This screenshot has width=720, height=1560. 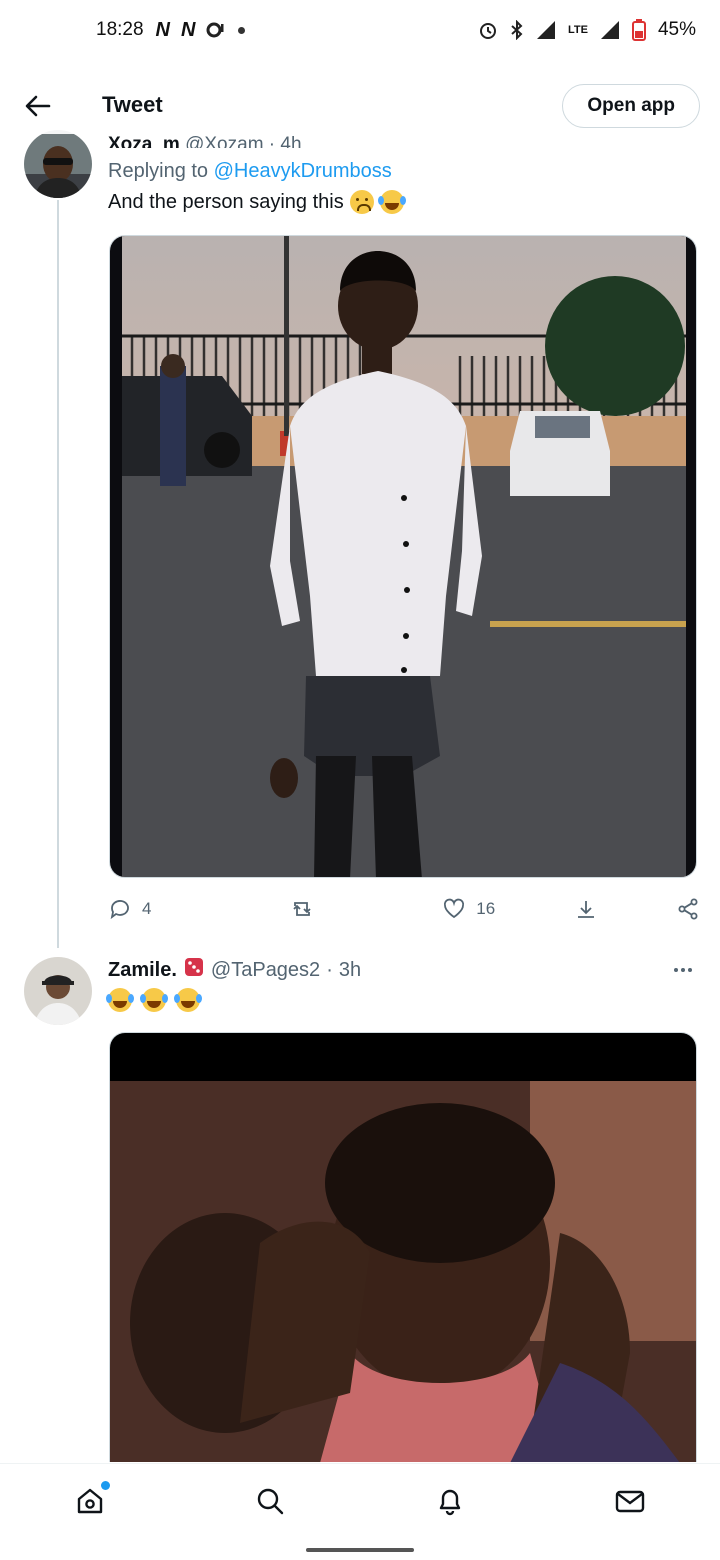 I want to click on reply-button: 4, so click(x=129, y=909).